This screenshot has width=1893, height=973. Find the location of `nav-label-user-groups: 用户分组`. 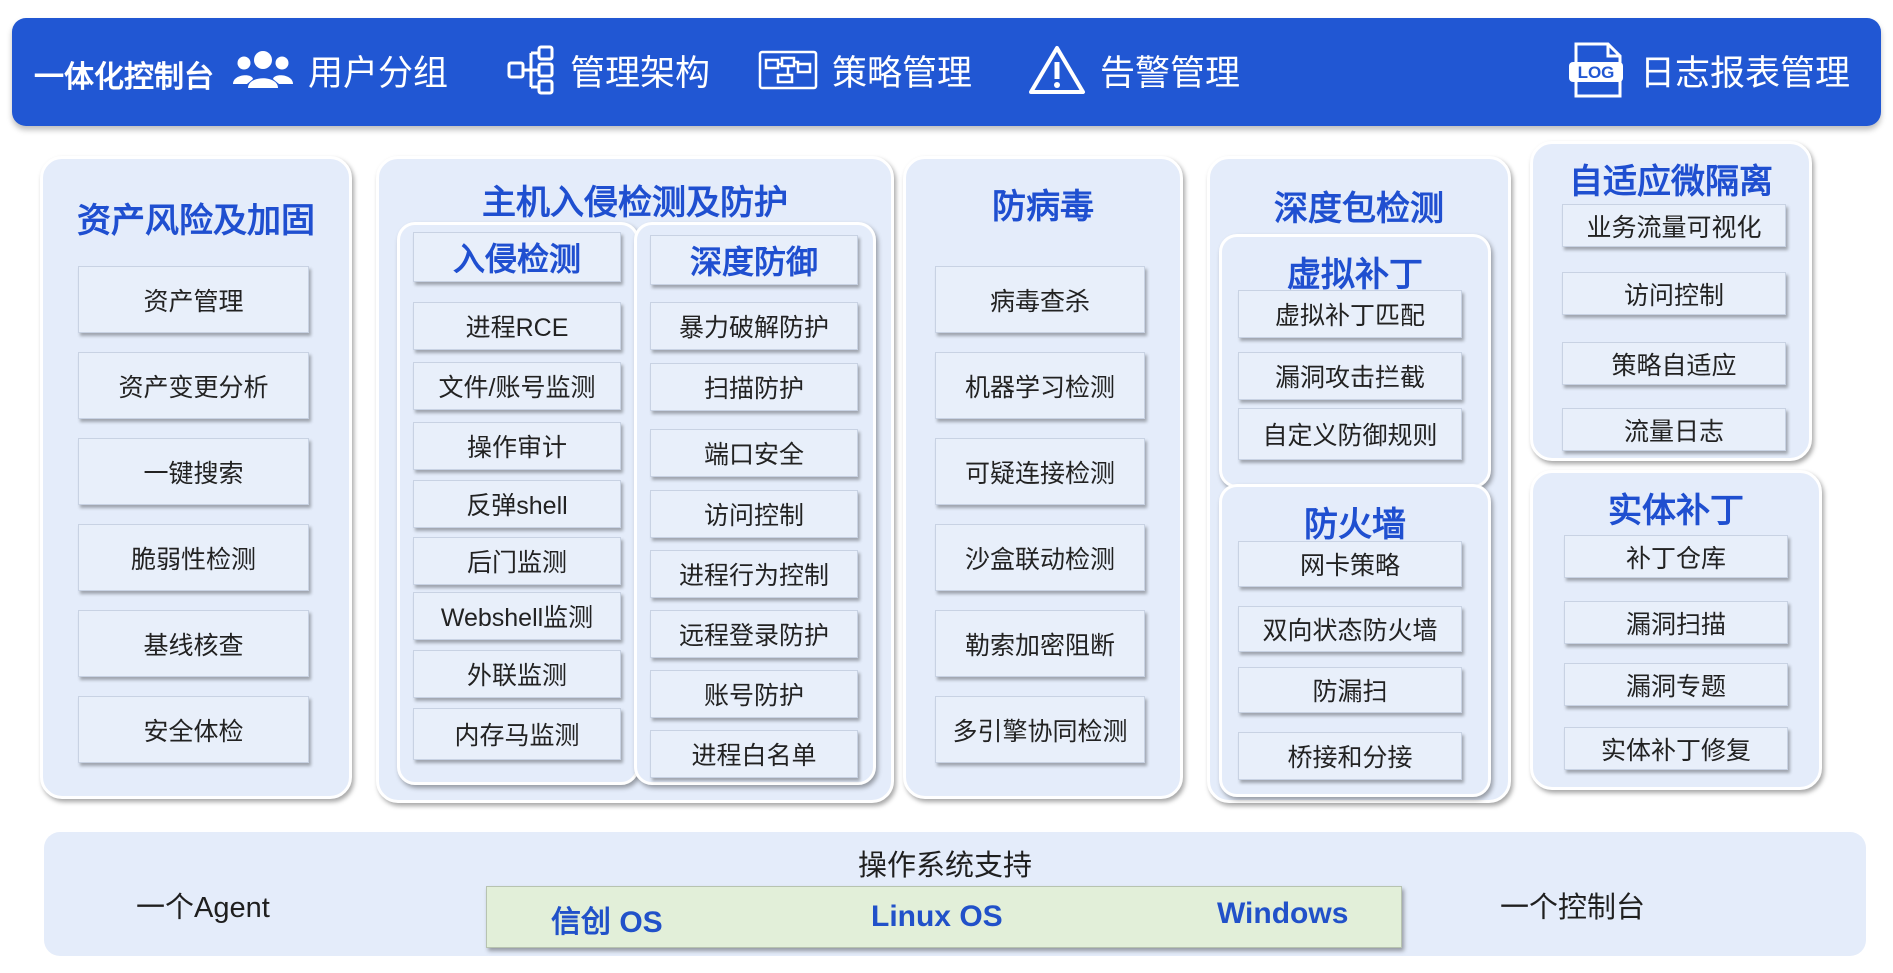

nav-label-user-groups: 用户分组 is located at coordinates (378, 73).